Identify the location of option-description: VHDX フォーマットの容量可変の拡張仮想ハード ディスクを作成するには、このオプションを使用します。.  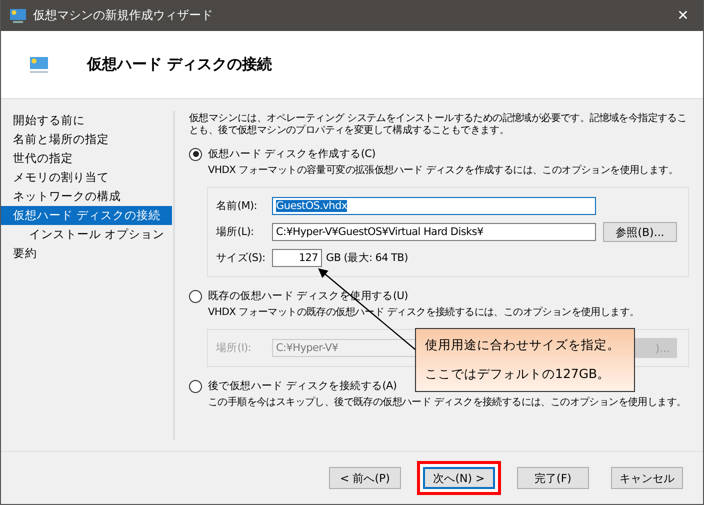
(443, 171).